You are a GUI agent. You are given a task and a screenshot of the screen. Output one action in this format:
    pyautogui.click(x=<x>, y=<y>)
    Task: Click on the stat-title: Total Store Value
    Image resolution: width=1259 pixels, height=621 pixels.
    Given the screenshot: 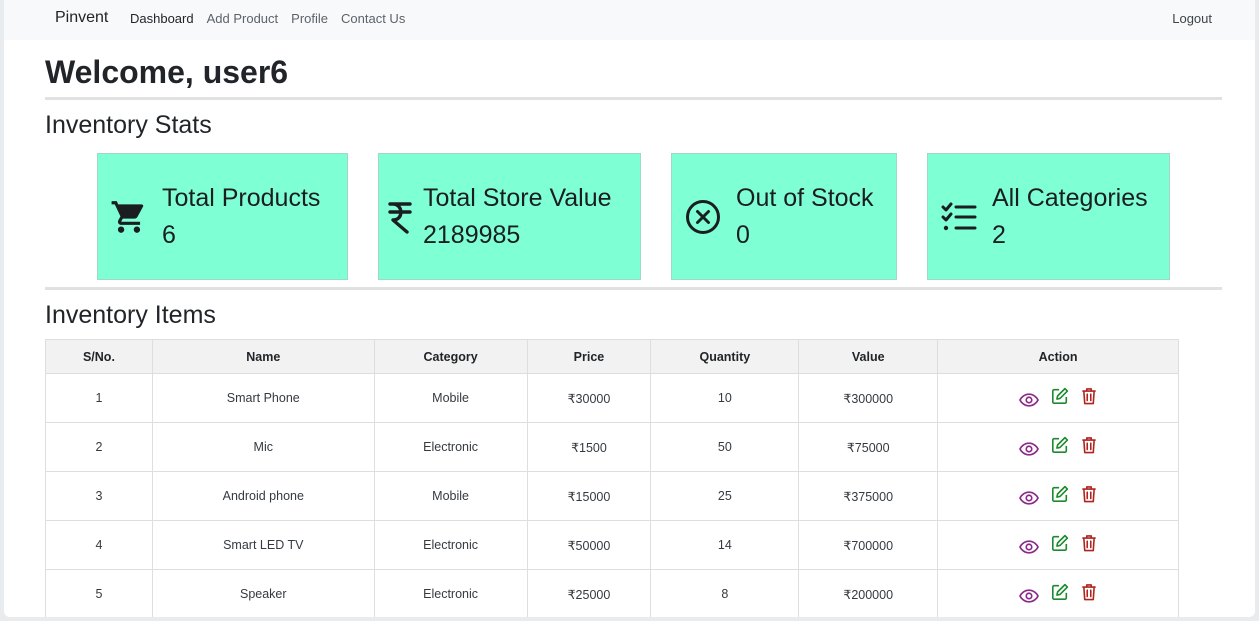 What is the action you would take?
    pyautogui.click(x=517, y=198)
    